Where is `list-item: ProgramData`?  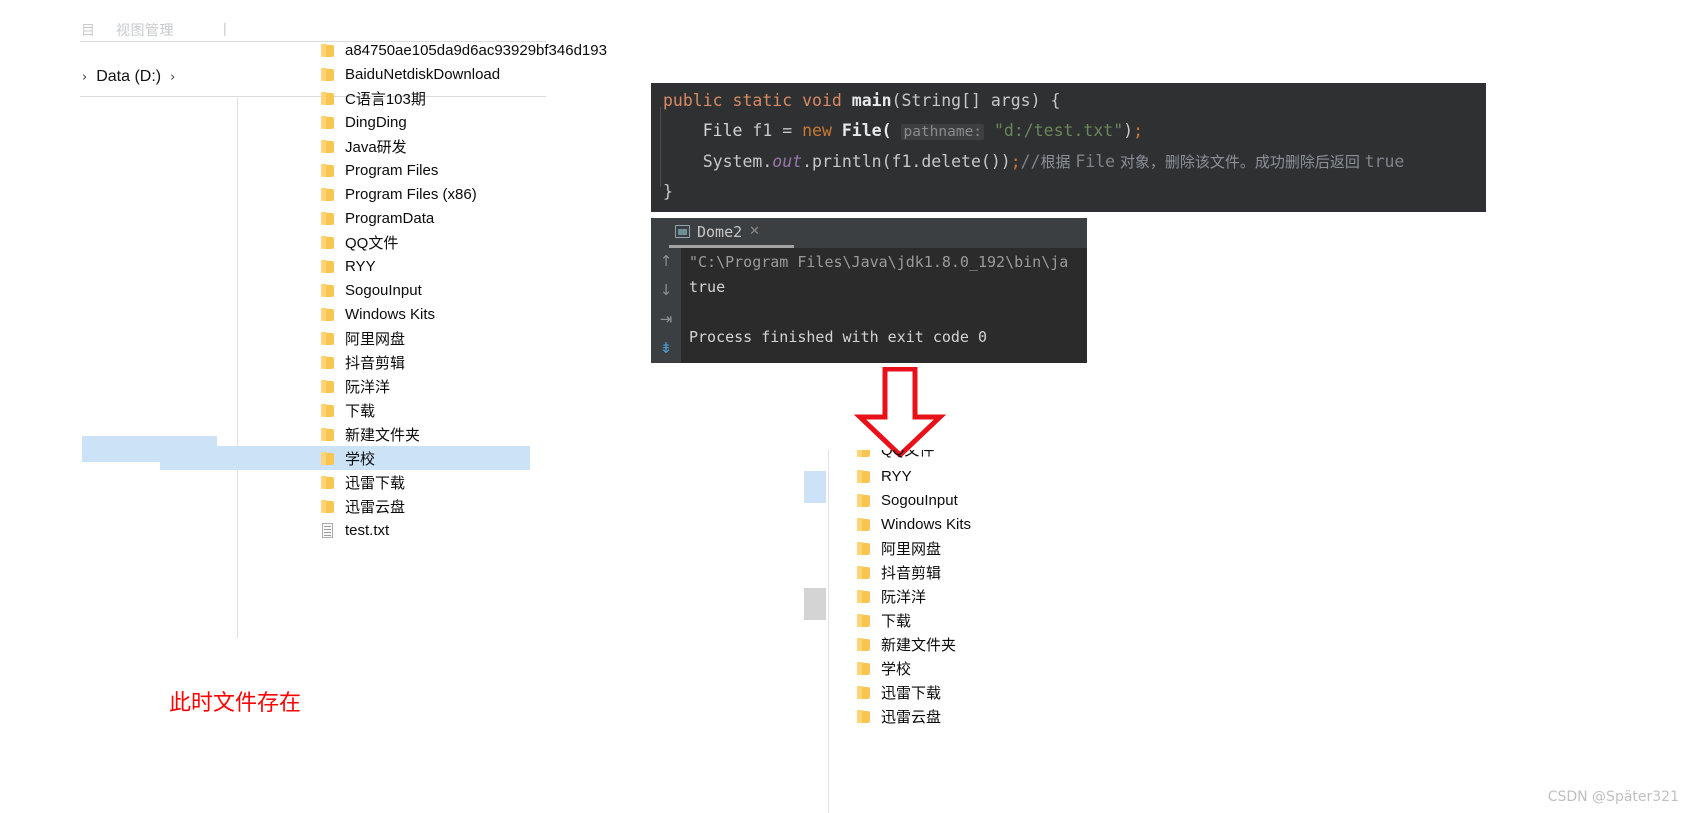
list-item: ProgramData is located at coordinates (393, 218).